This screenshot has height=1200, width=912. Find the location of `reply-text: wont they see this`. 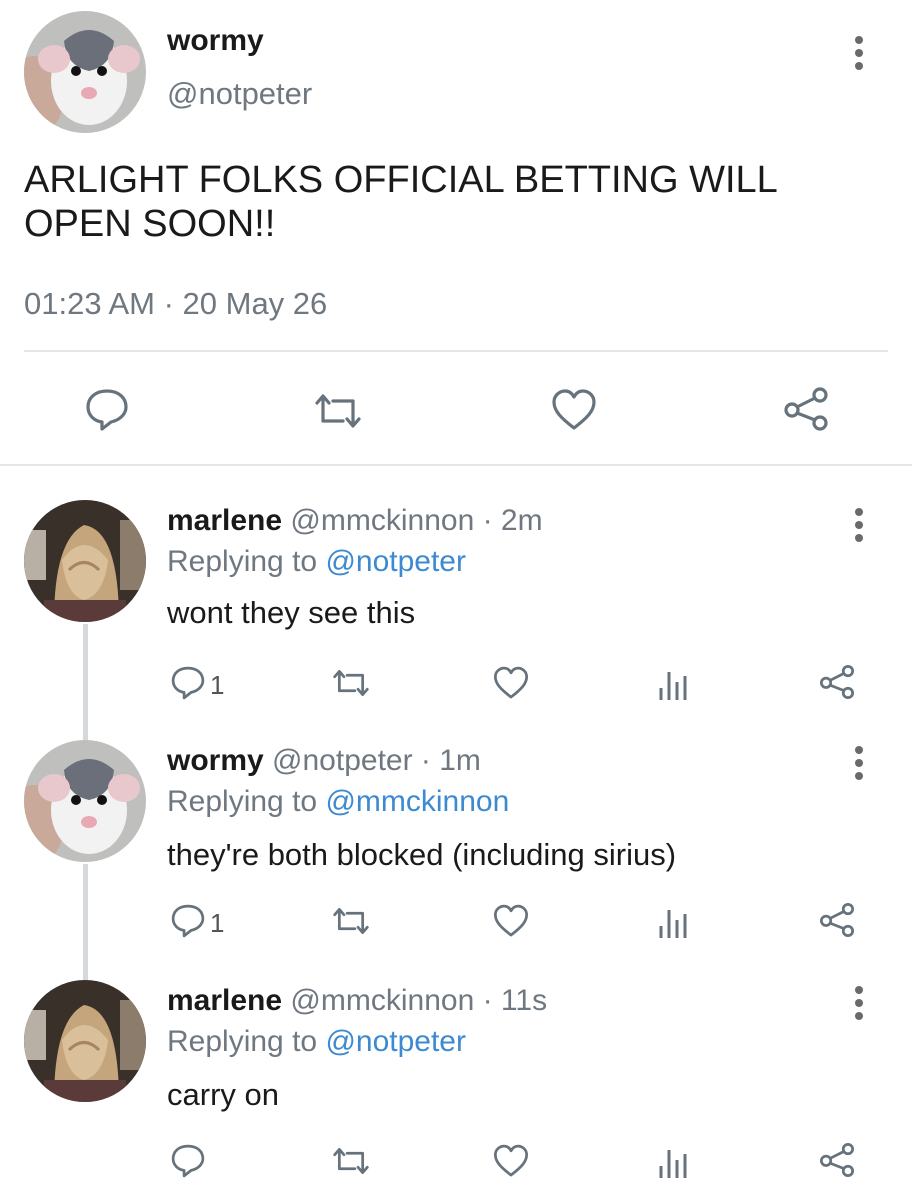

reply-text: wont they see this is located at coordinates (291, 612).